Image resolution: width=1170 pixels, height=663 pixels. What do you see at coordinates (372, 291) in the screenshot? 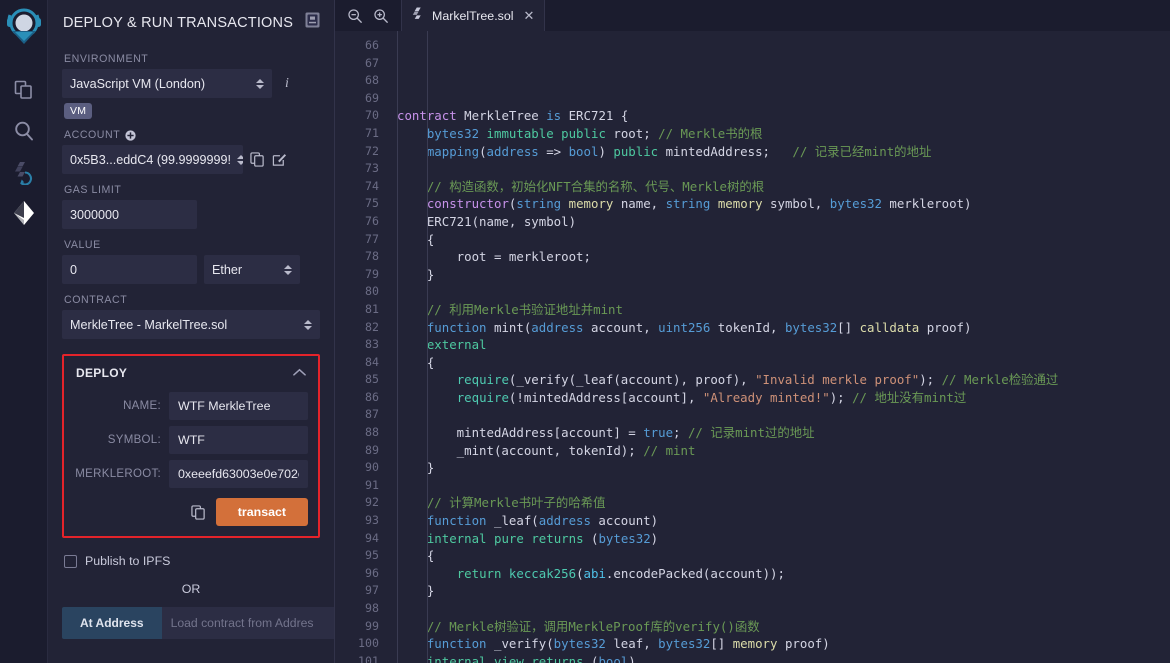
I see `line-number: 80` at bounding box center [372, 291].